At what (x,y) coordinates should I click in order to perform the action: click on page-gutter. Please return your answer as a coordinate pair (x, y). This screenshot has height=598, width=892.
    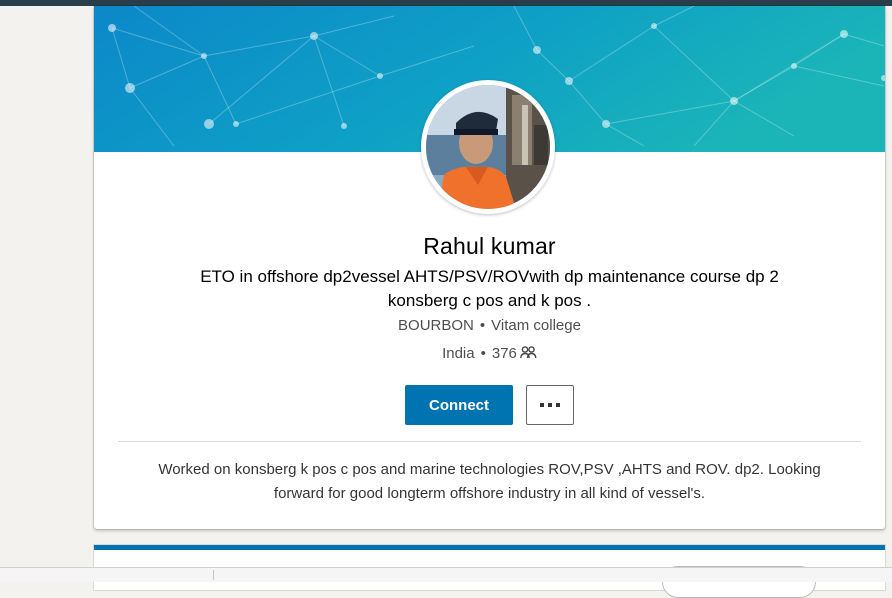
    Looking at the image, I should click on (47, 293).